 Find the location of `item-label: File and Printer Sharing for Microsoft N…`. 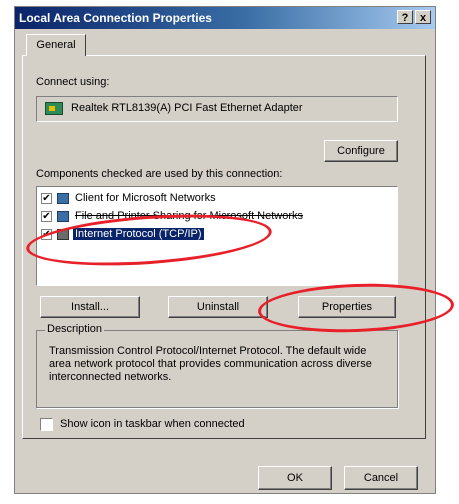

item-label: File and Printer Sharing for Microsoft N… is located at coordinates (189, 216).